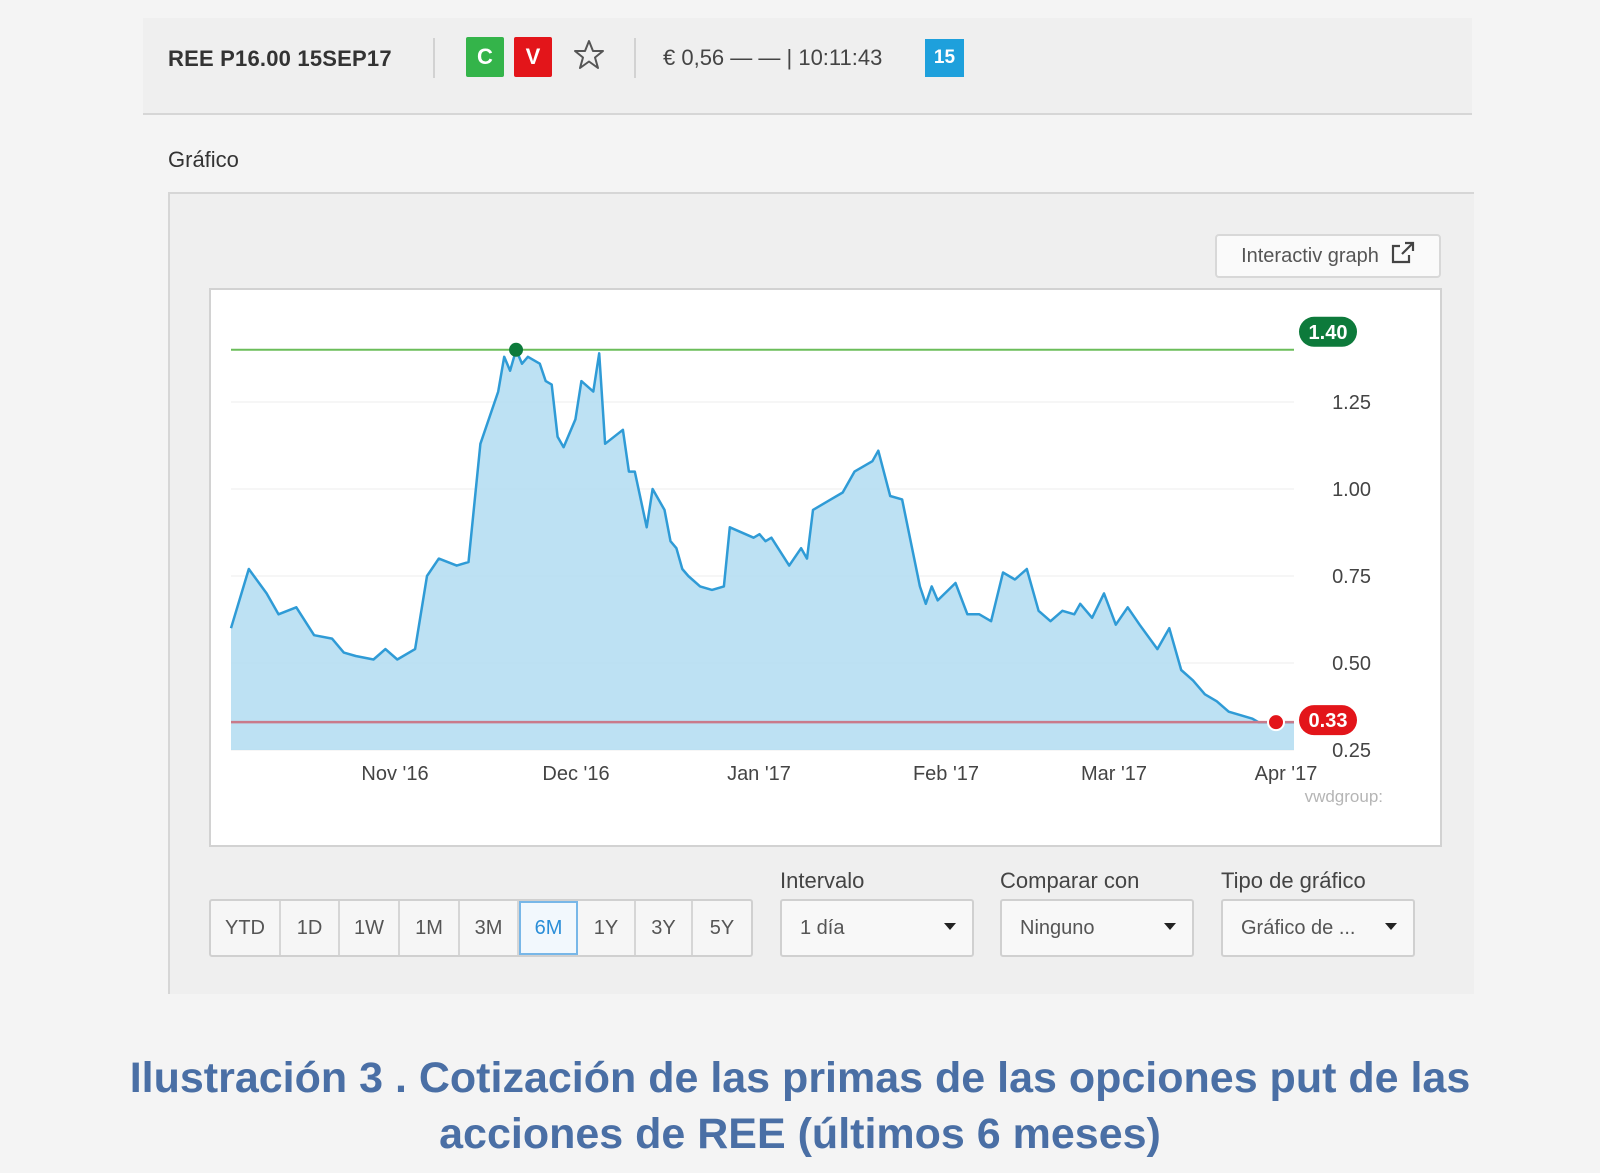 The image size is (1600, 1173). What do you see at coordinates (877, 928) in the screenshot?
I see `interval-select: 1 día` at bounding box center [877, 928].